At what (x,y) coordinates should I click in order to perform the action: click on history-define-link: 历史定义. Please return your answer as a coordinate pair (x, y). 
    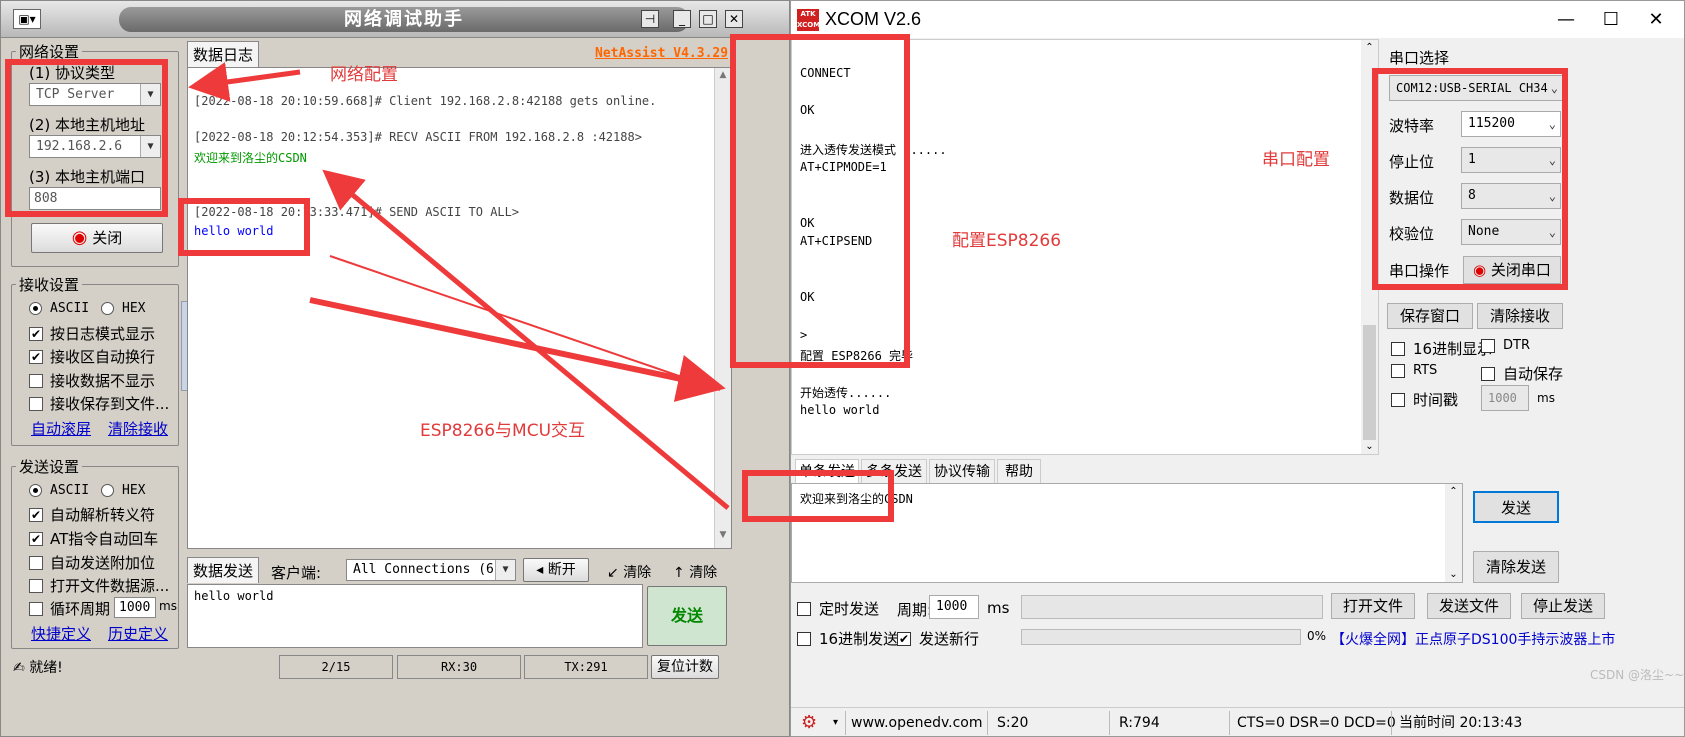
    Looking at the image, I should click on (138, 633).